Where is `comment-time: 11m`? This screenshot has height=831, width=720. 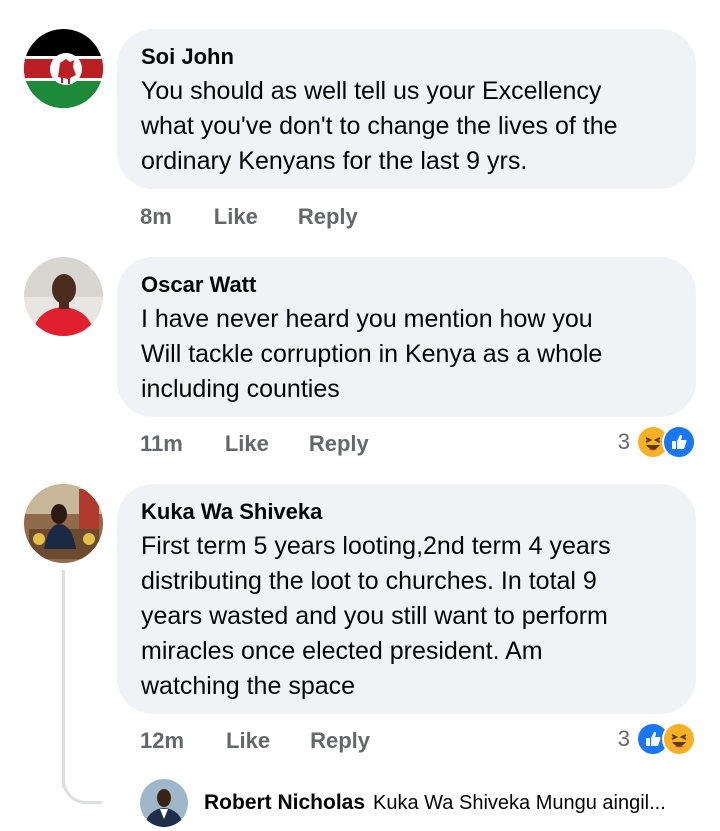 comment-time: 11m is located at coordinates (161, 444).